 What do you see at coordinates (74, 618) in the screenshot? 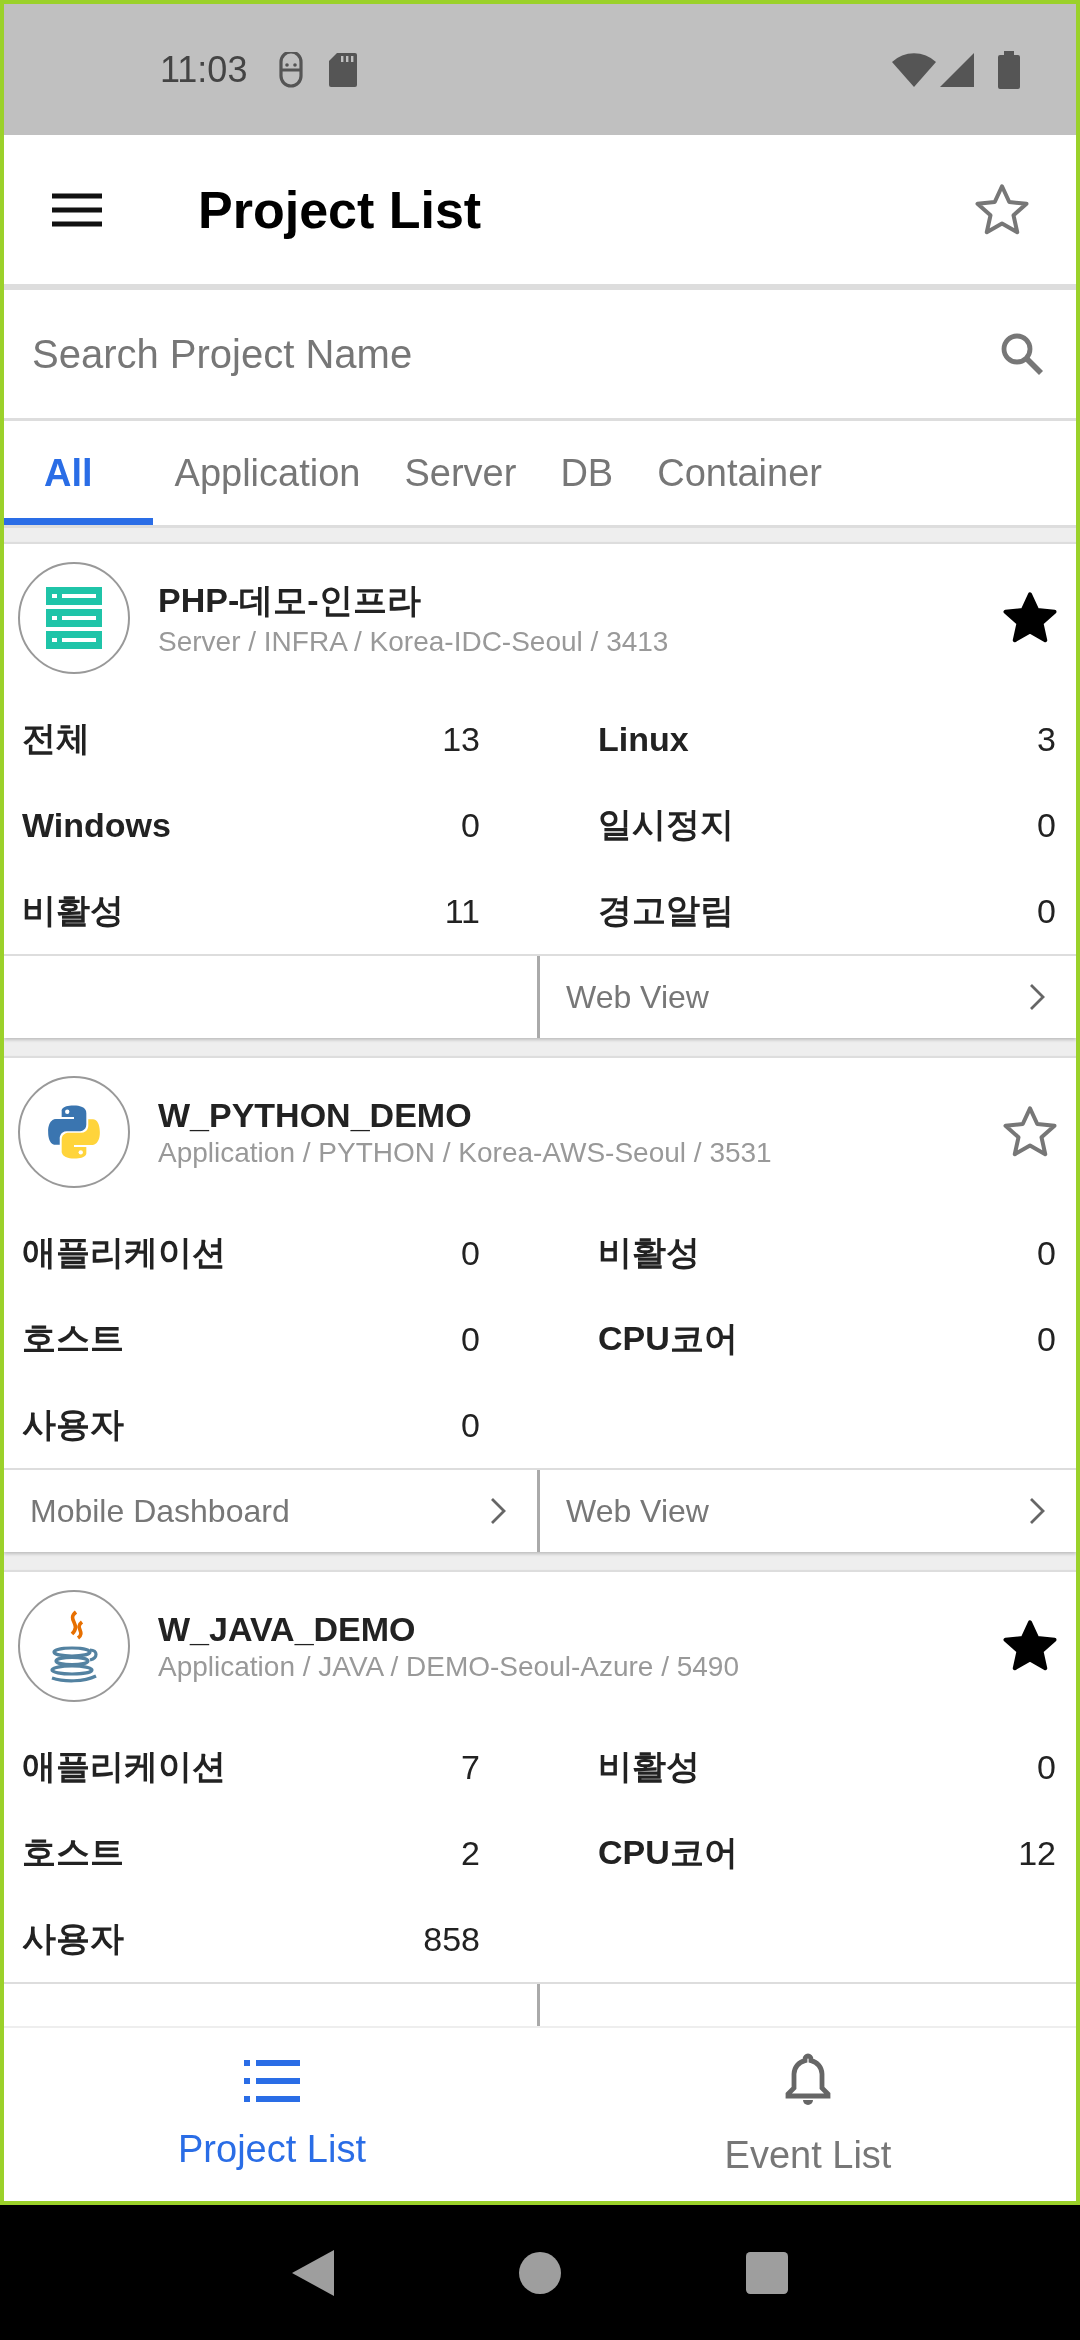
I see `server-icon` at bounding box center [74, 618].